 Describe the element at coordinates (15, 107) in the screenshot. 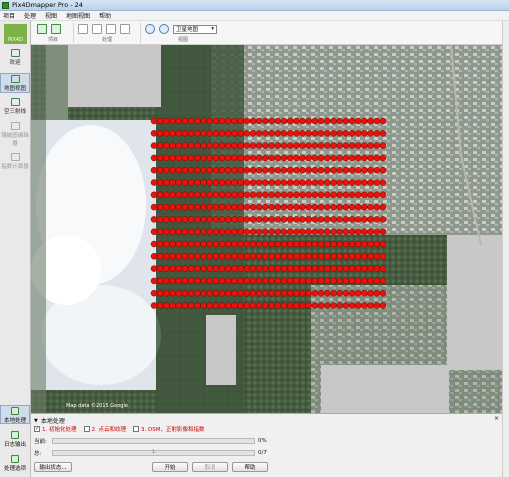

I see `sidebar-item-ray-cloud: 空三射线` at that location.